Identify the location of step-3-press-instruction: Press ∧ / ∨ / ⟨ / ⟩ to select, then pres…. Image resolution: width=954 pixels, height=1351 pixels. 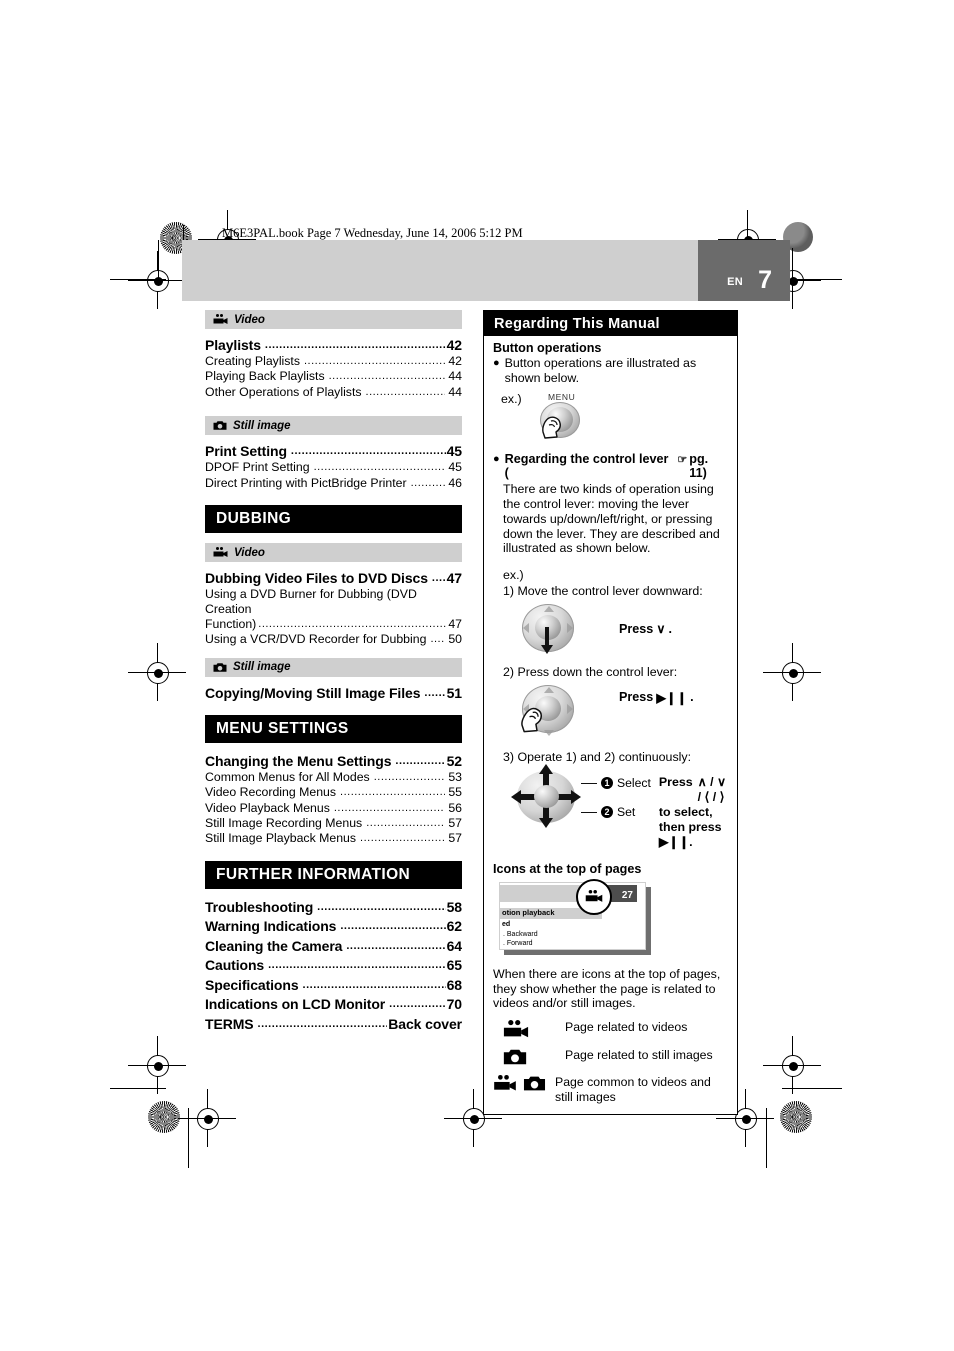
(694, 808).